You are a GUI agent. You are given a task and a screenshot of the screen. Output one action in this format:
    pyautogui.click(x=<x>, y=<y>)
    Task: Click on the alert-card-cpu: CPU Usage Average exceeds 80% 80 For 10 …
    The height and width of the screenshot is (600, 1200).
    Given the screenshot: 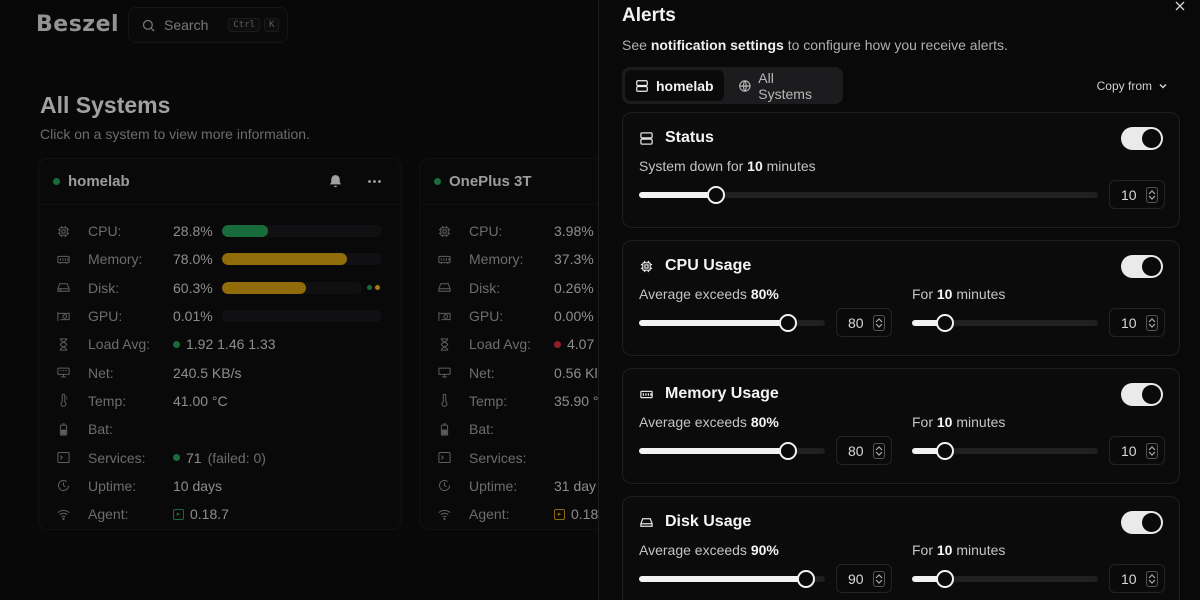 What is the action you would take?
    pyautogui.click(x=901, y=298)
    